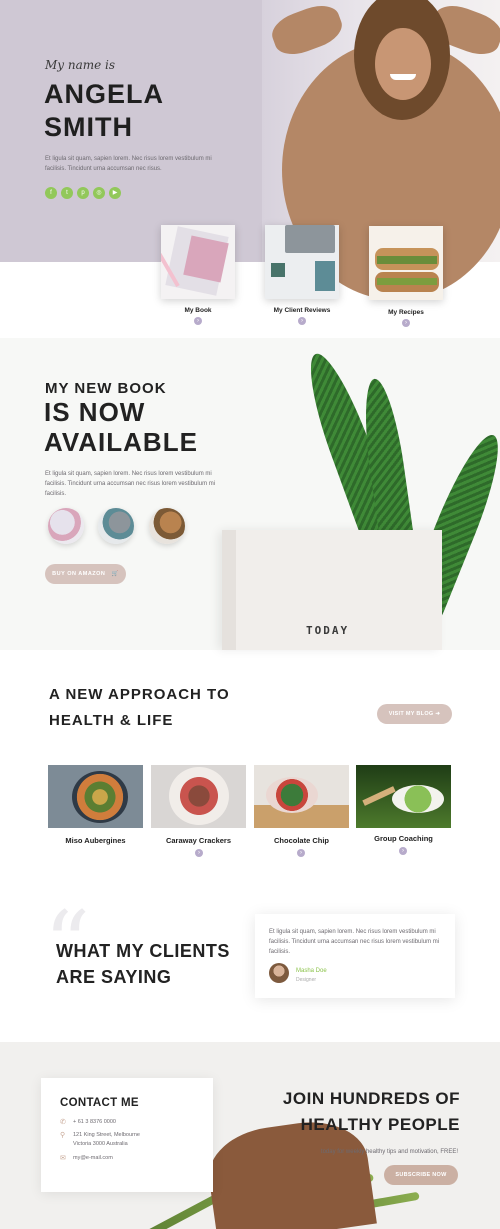 This screenshot has height=1229, width=500. Describe the element at coordinates (328, 630) in the screenshot. I see `book-cover-text: TODAY` at that location.